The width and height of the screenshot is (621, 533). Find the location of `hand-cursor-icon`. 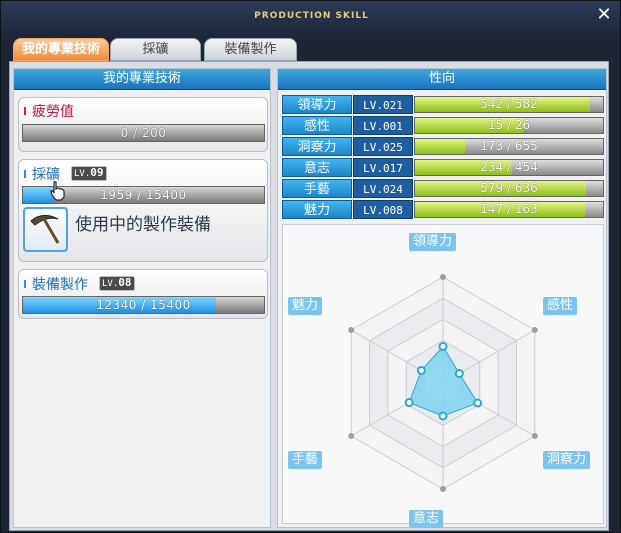

hand-cursor-icon is located at coordinates (58, 191).